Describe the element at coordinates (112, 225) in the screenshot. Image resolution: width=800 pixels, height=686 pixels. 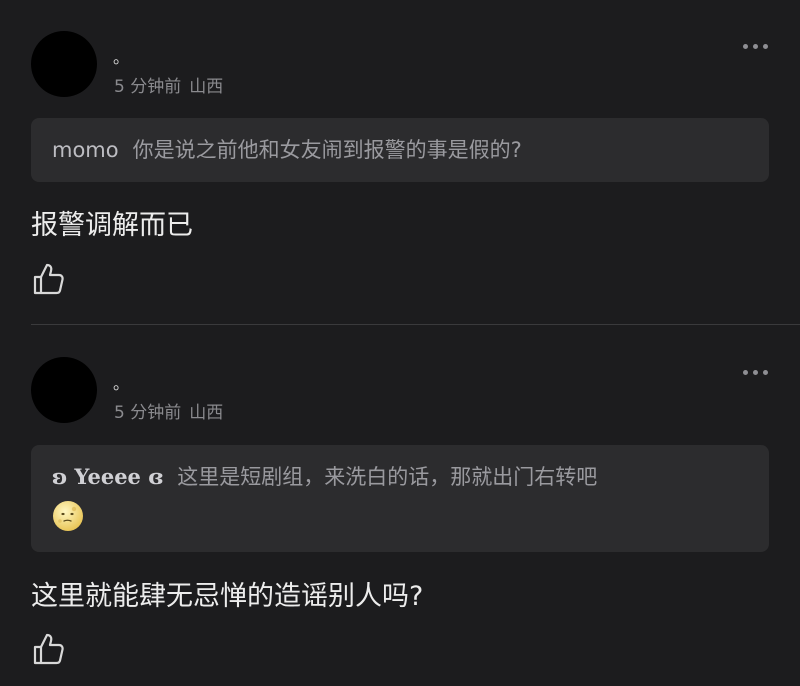
I see `comment-text: 报警调解而已` at that location.